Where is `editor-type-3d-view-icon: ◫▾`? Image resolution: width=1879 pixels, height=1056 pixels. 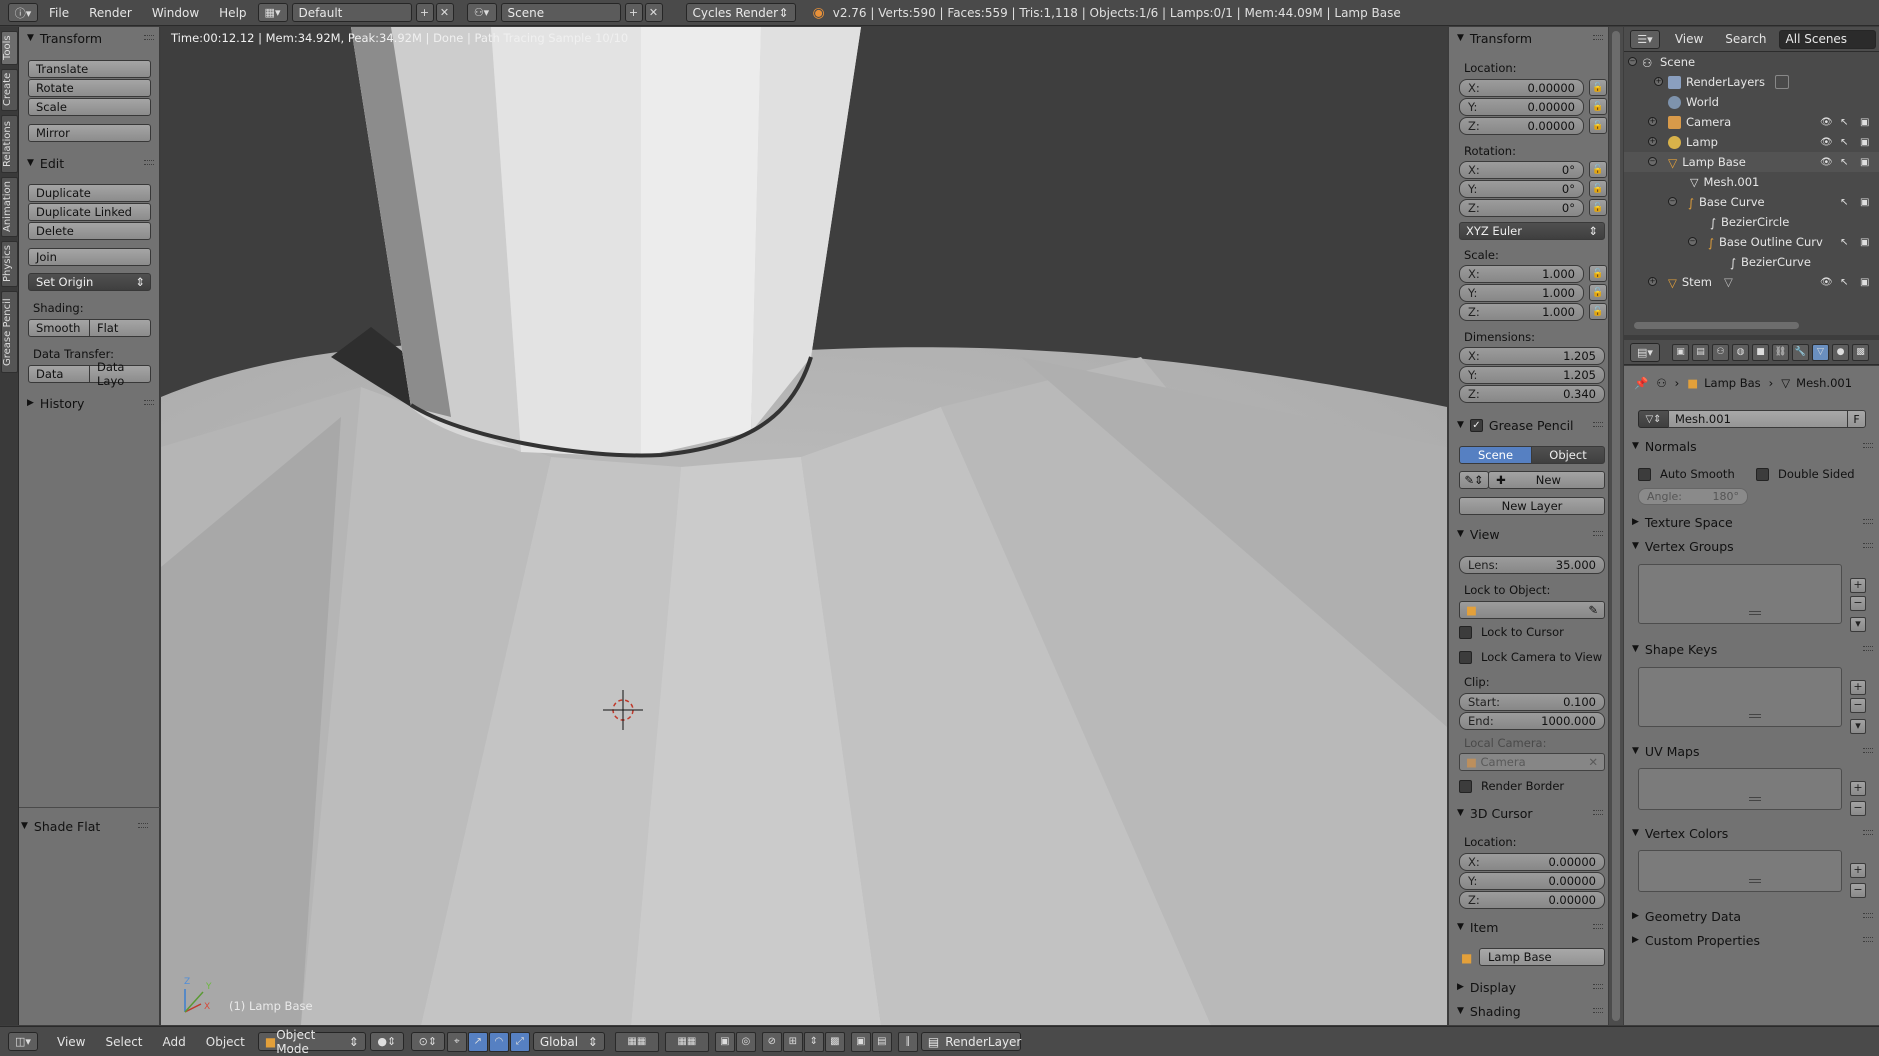
editor-type-3d-view-icon: ◫▾ is located at coordinates (23, 1041).